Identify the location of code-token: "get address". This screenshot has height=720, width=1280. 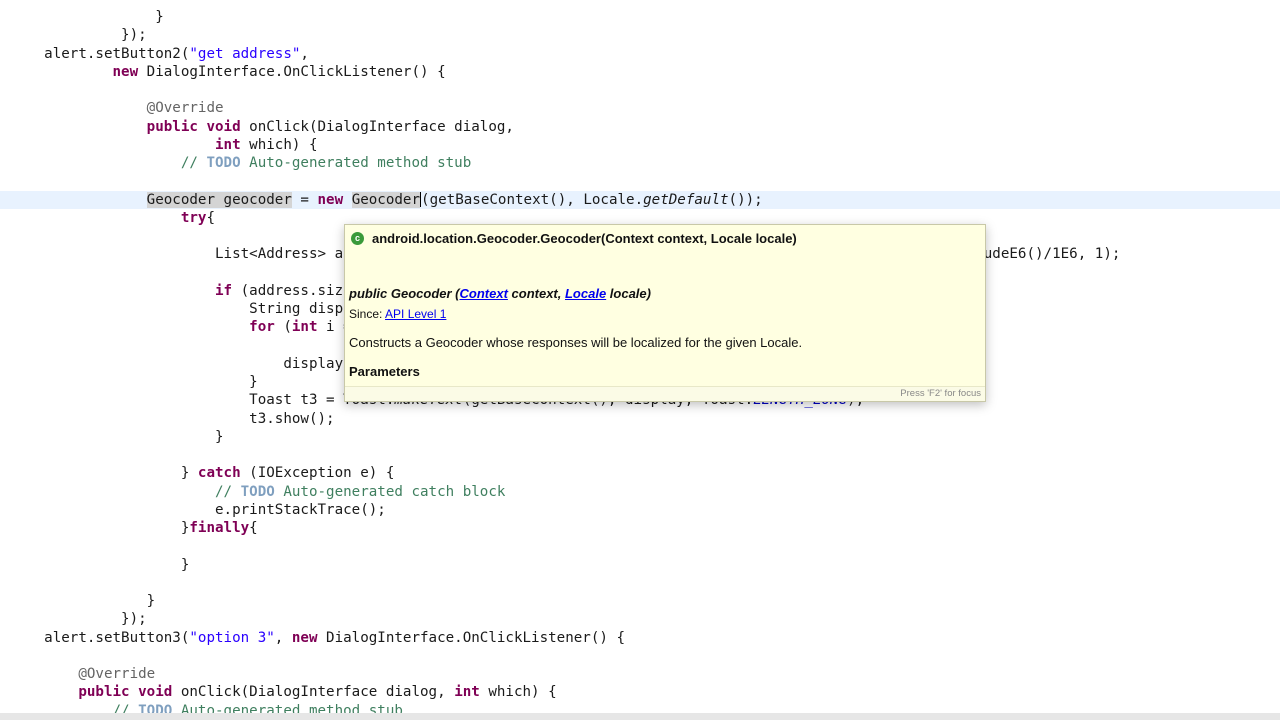
(245, 53).